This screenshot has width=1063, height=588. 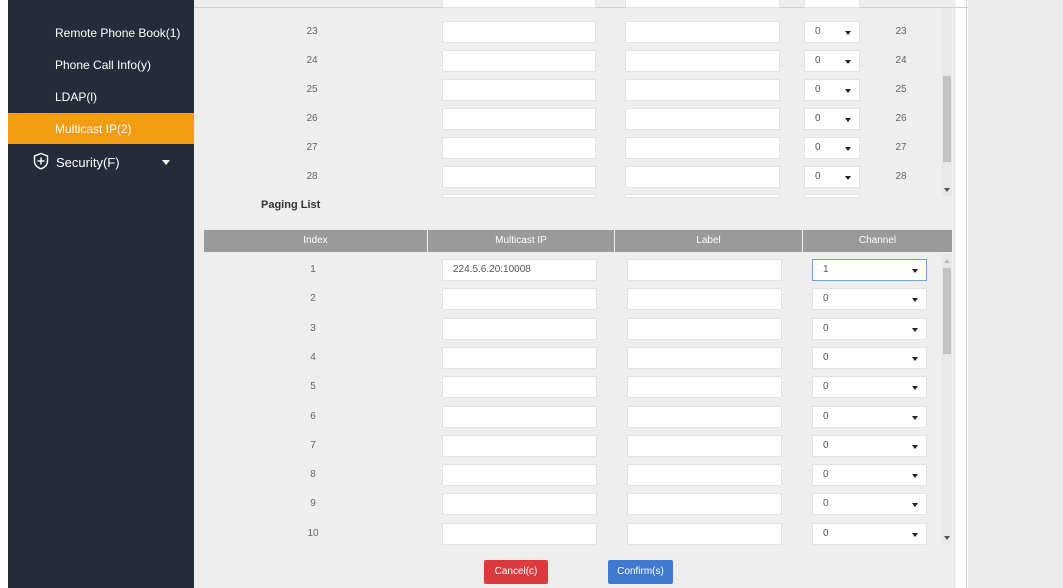 What do you see at coordinates (101, 96) in the screenshot?
I see `sidebar-item-ldap: LDAP(l)` at bounding box center [101, 96].